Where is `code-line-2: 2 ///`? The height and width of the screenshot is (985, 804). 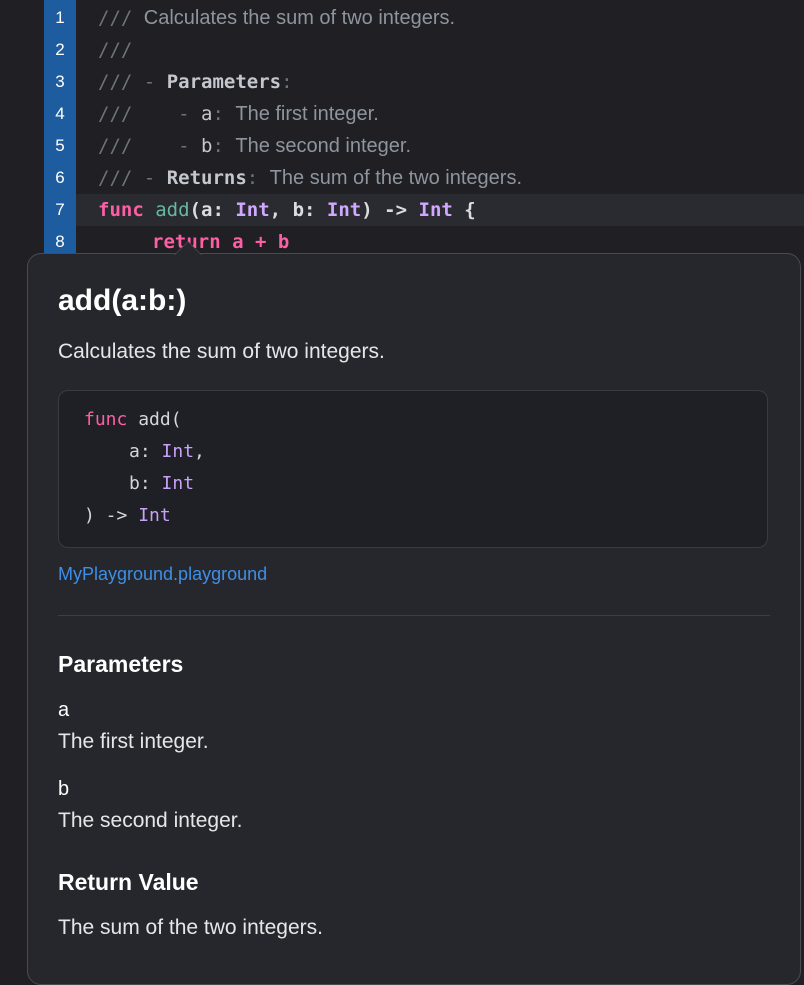 code-line-2: 2 /// is located at coordinates (402, 50).